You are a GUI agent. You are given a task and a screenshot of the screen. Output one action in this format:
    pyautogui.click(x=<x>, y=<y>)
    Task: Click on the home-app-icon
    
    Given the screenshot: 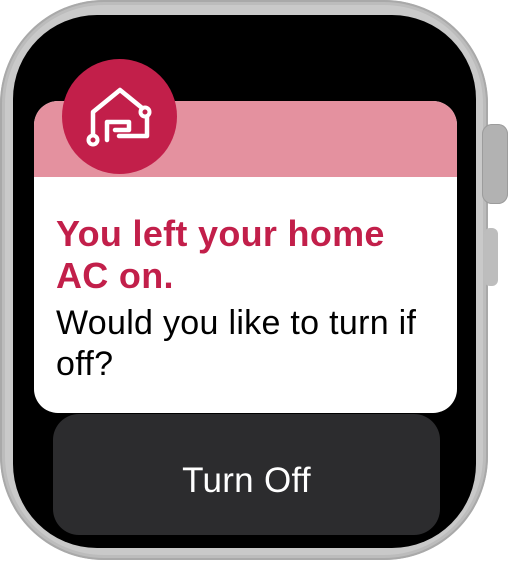 What is the action you would take?
    pyautogui.click(x=119, y=116)
    